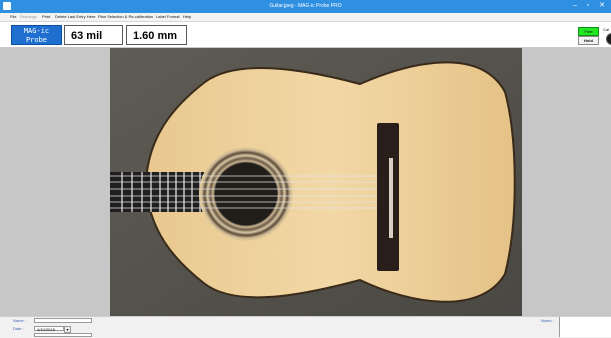 The image size is (611, 338). What do you see at coordinates (585, 327) in the screenshot?
I see `notes-area` at bounding box center [585, 327].